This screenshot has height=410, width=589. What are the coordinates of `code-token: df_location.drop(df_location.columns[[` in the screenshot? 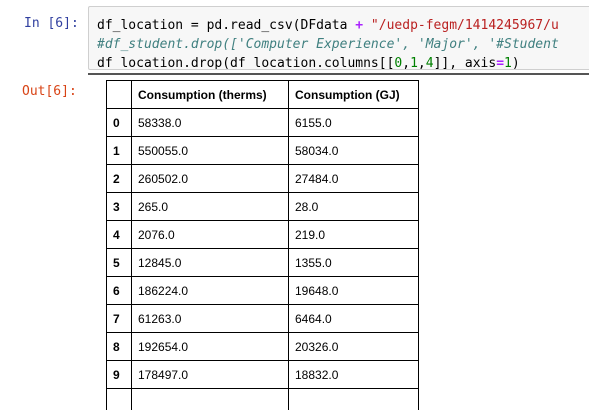 It's located at (245, 63).